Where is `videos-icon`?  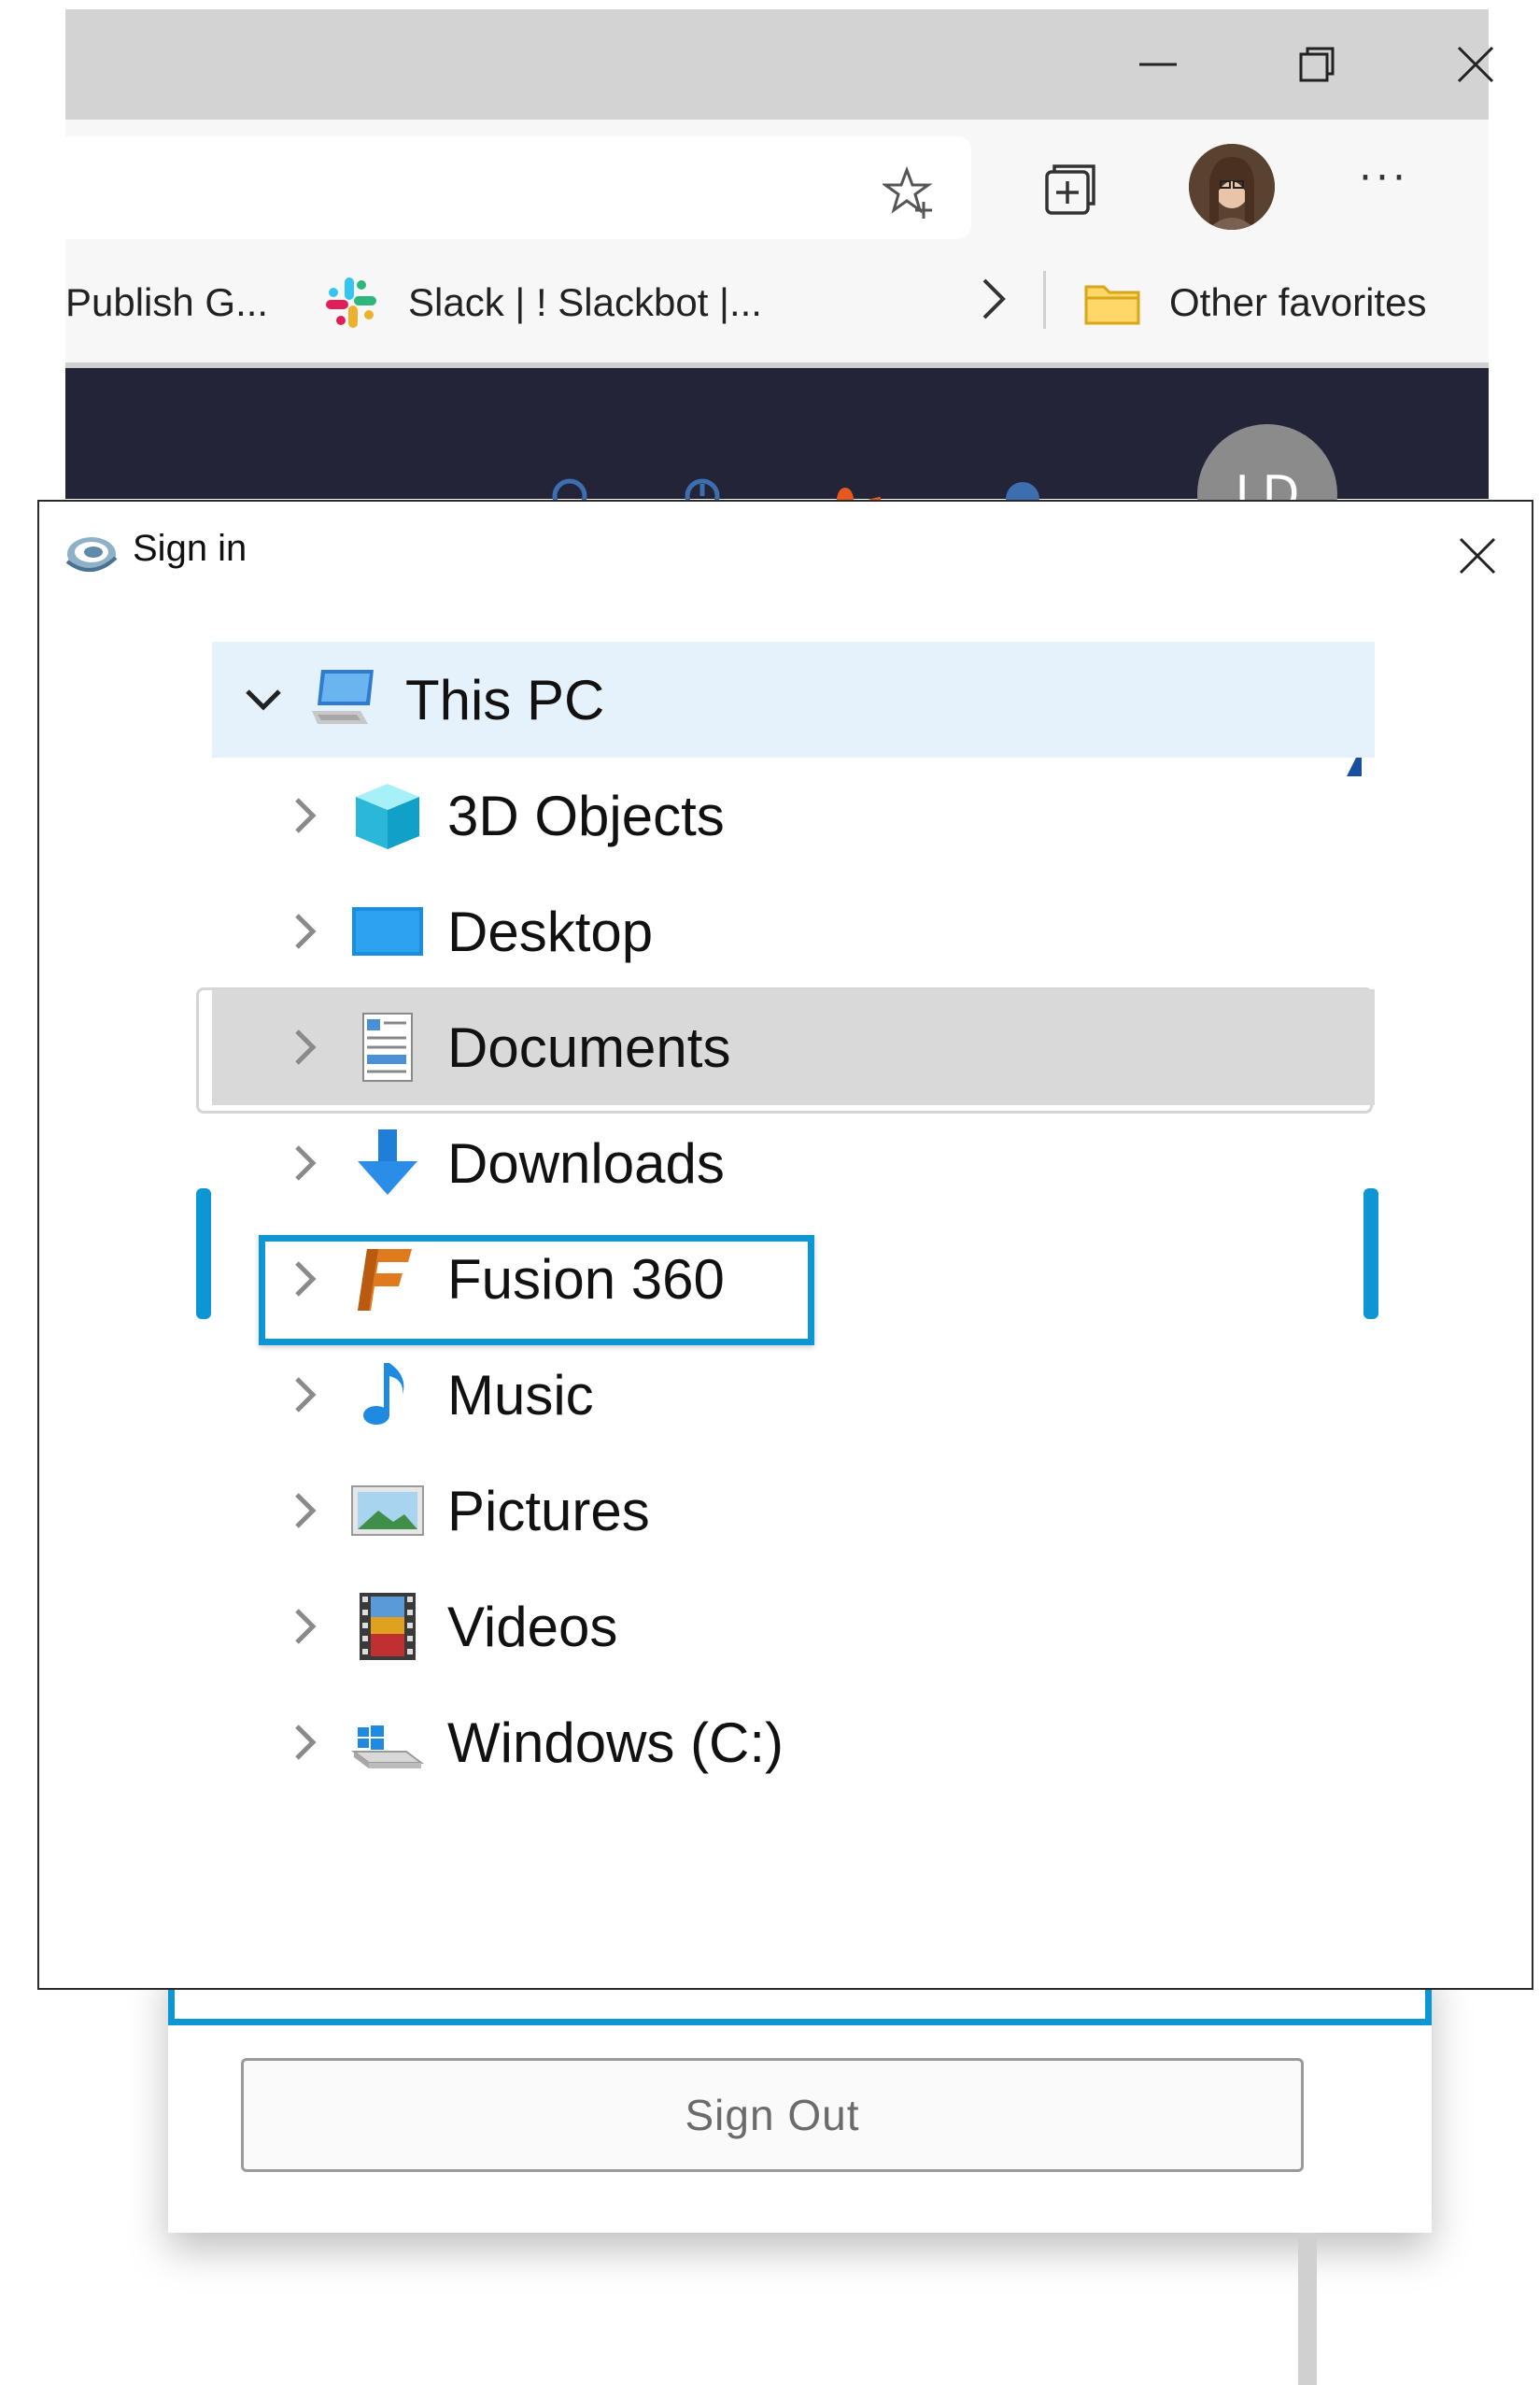 videos-icon is located at coordinates (387, 1626).